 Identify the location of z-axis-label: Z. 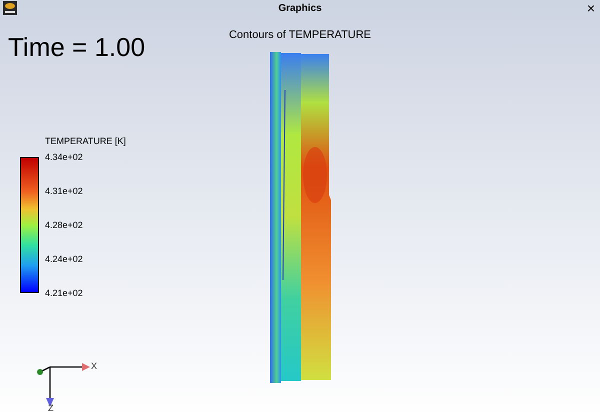
(51, 408).